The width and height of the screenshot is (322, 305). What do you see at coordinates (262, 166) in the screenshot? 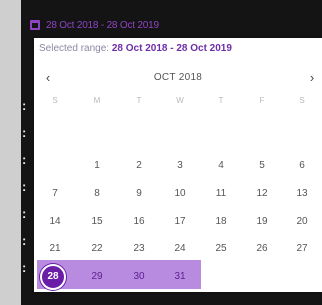
I see `day-cell: 5` at bounding box center [262, 166].